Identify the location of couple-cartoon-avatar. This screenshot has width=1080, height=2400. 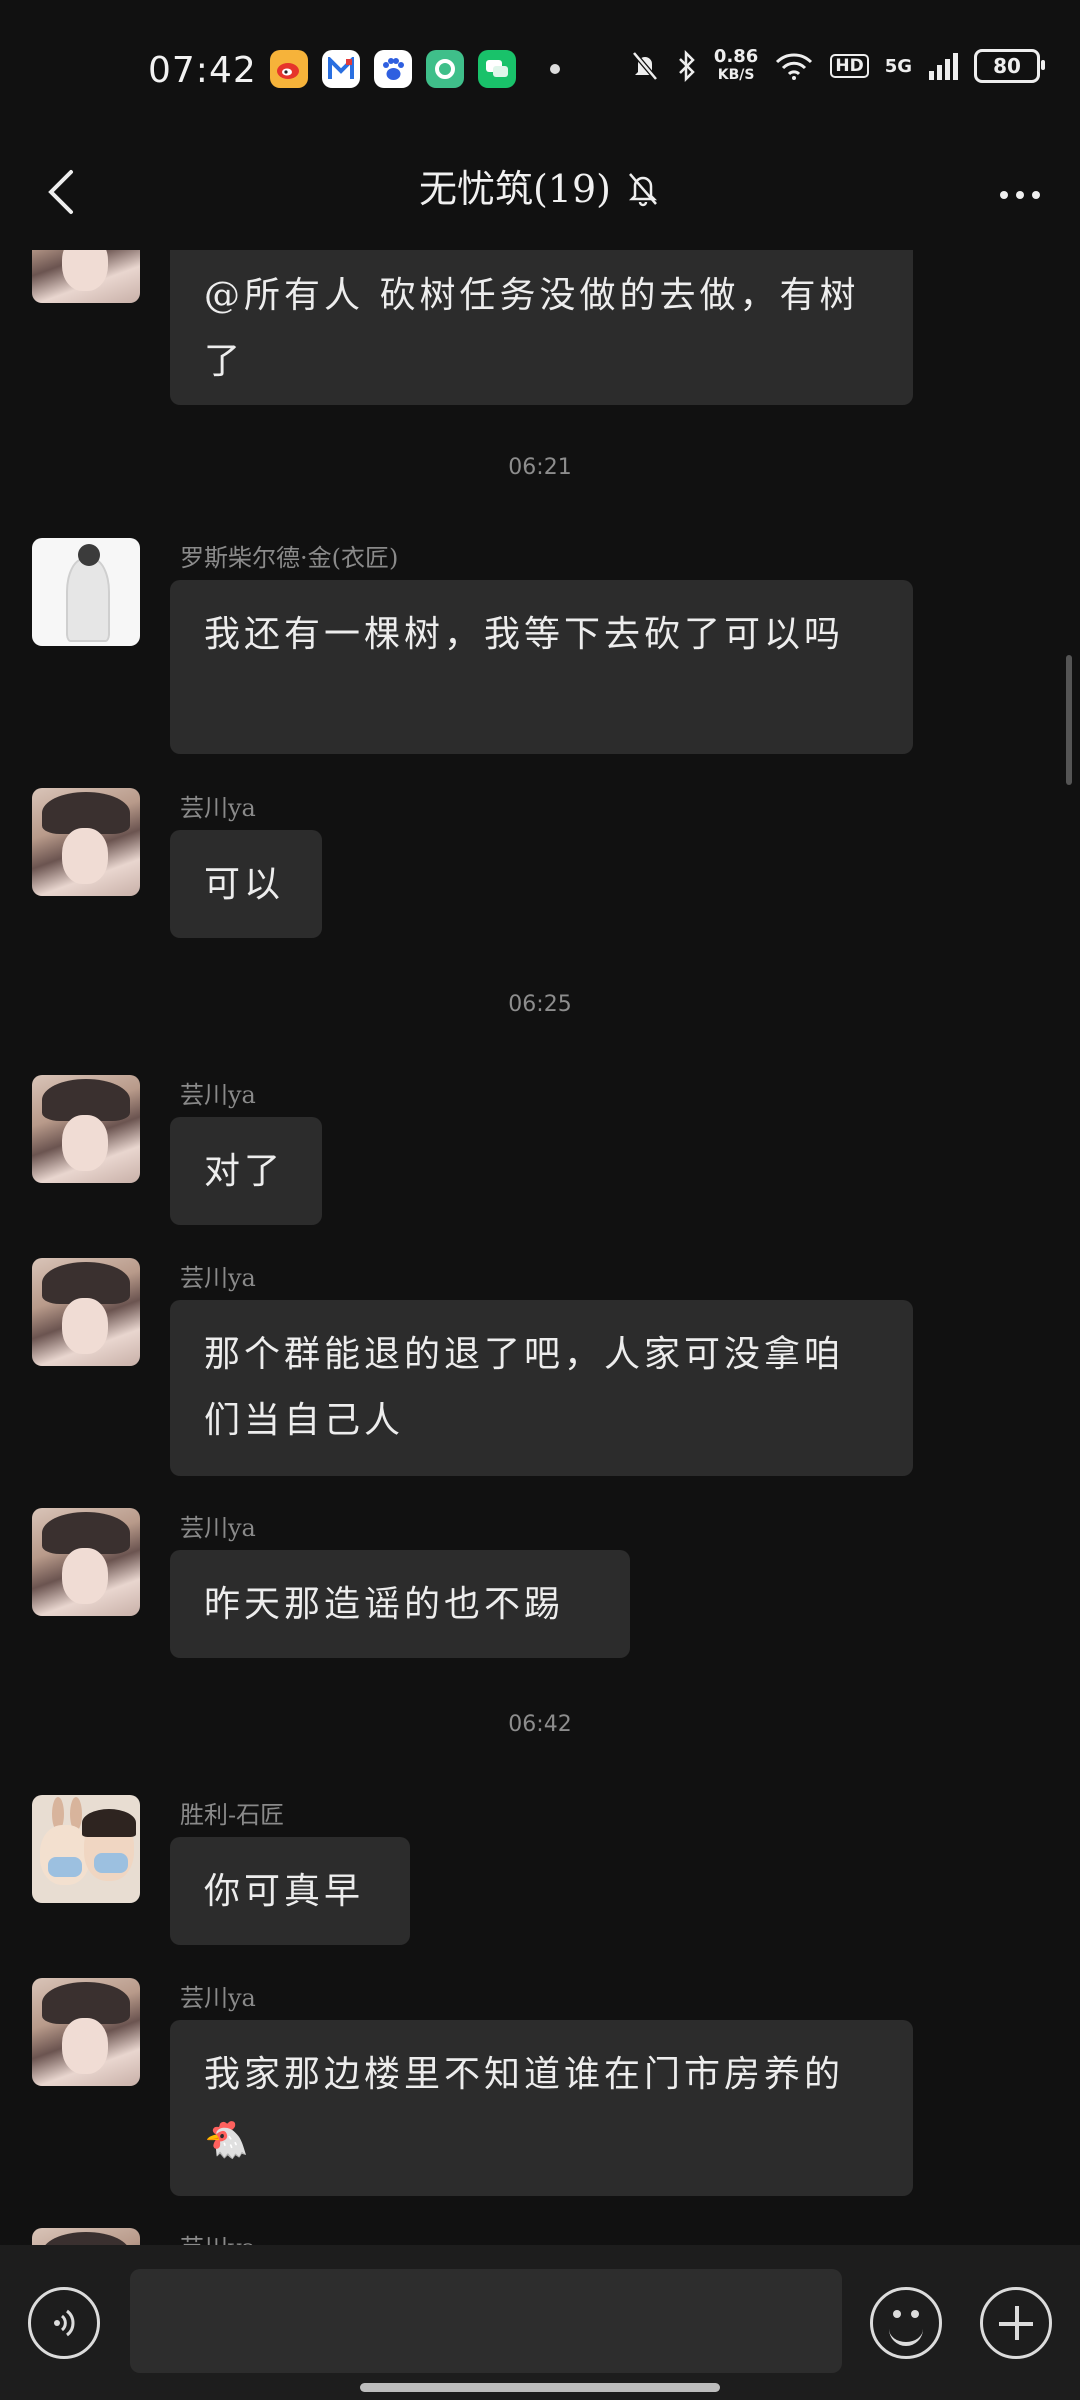
(86, 1849).